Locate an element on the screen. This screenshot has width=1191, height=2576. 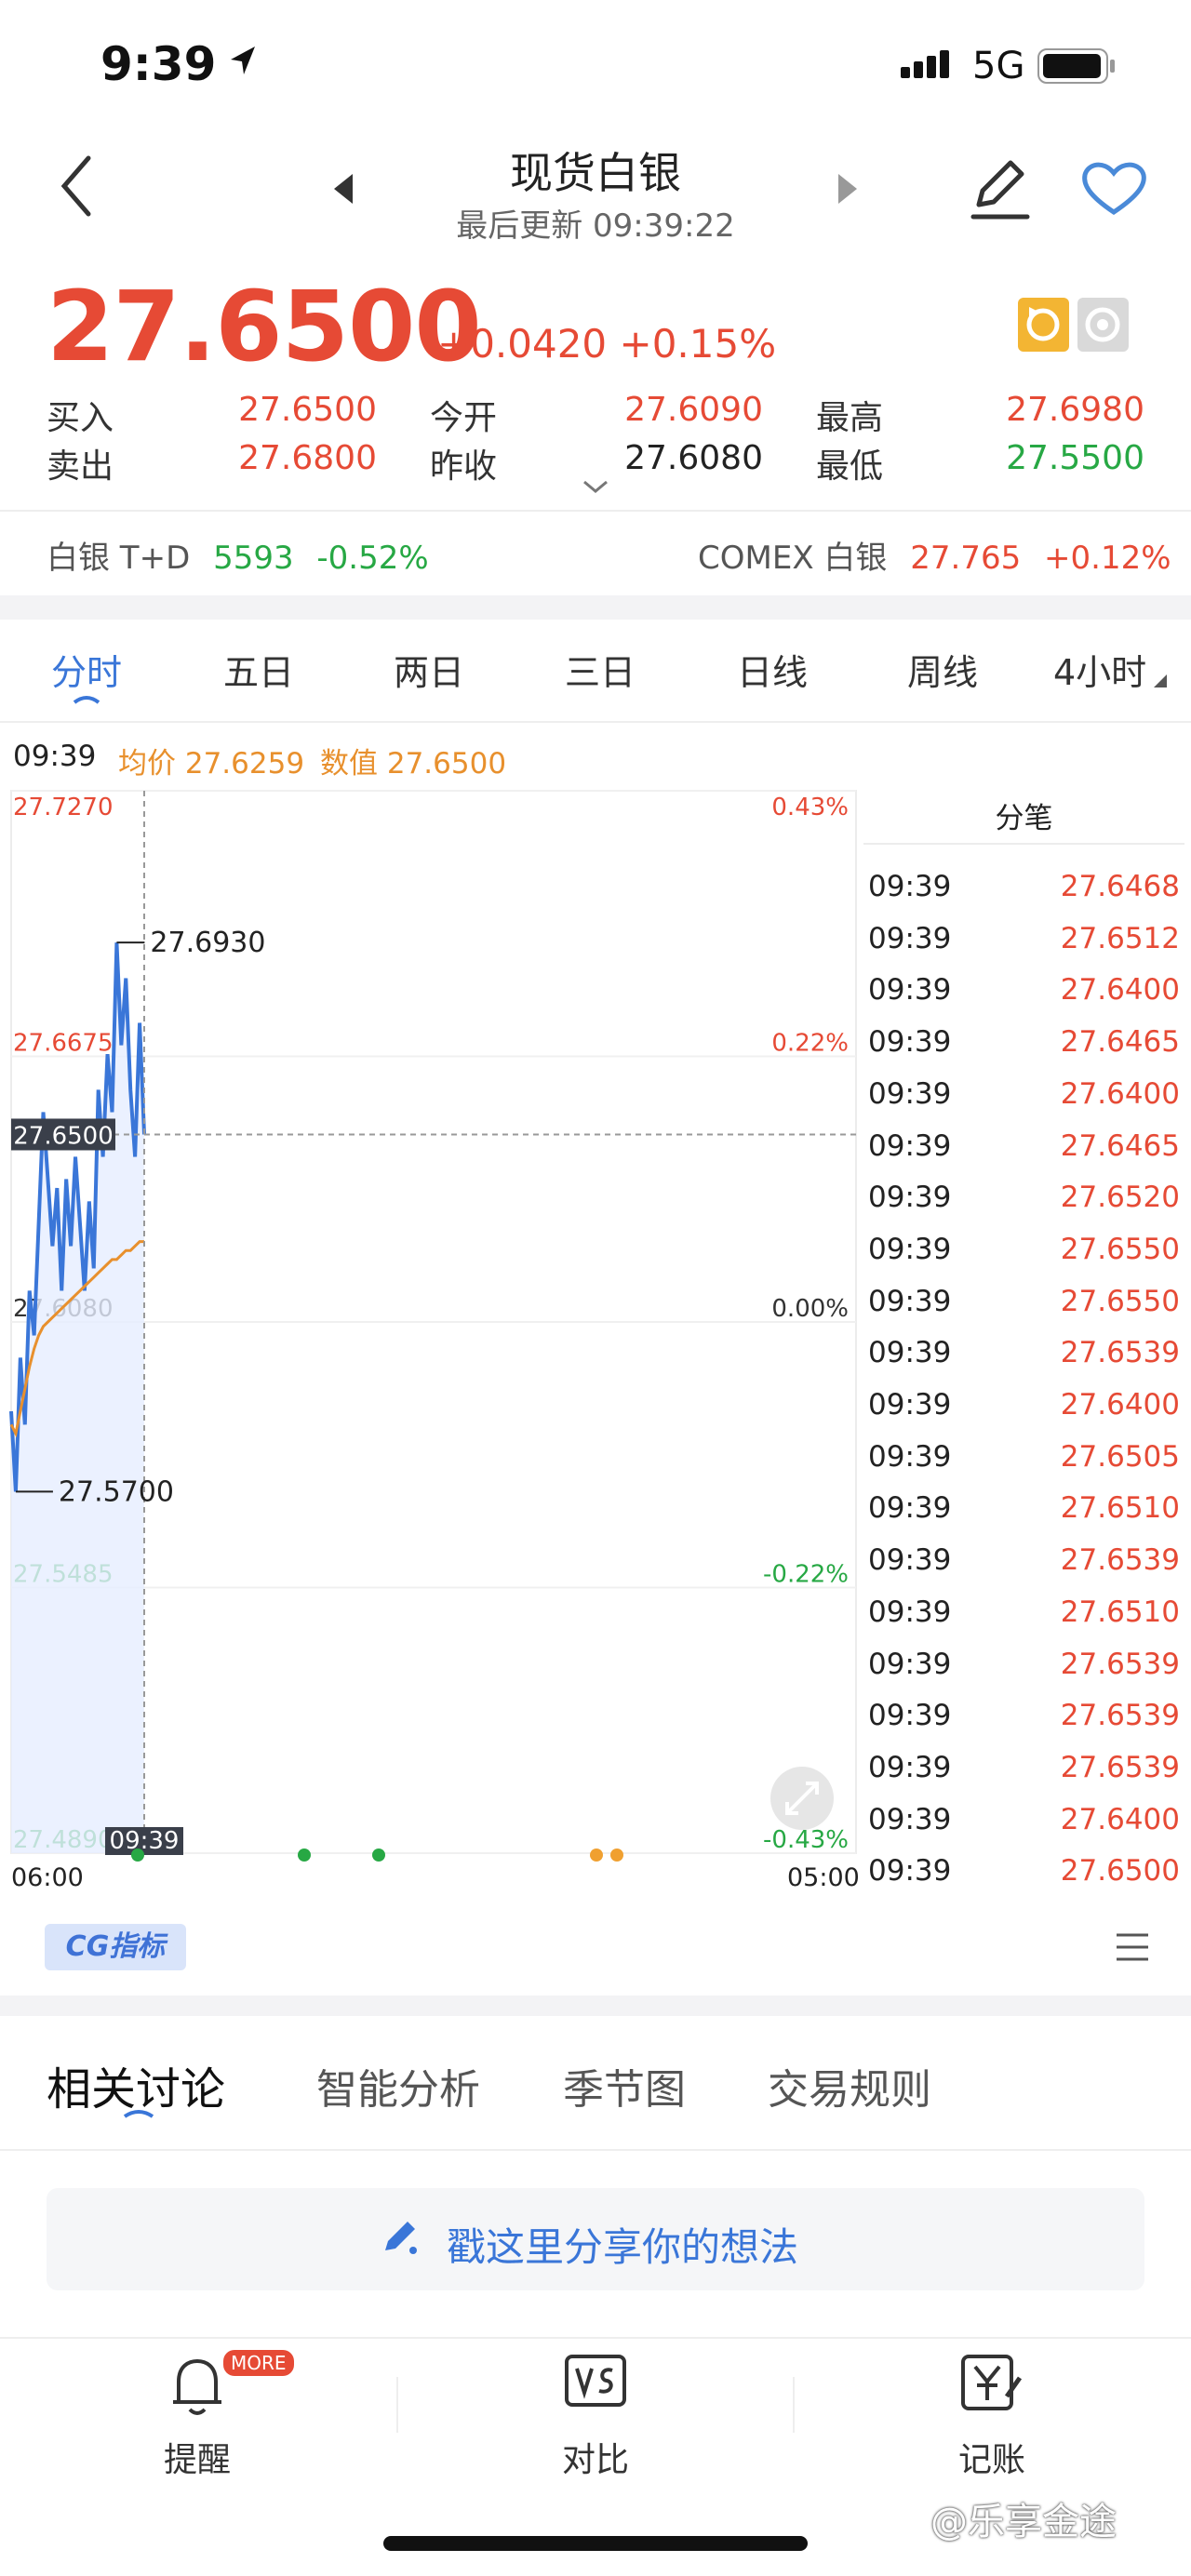
back-chevron-icon is located at coordinates (79, 186).